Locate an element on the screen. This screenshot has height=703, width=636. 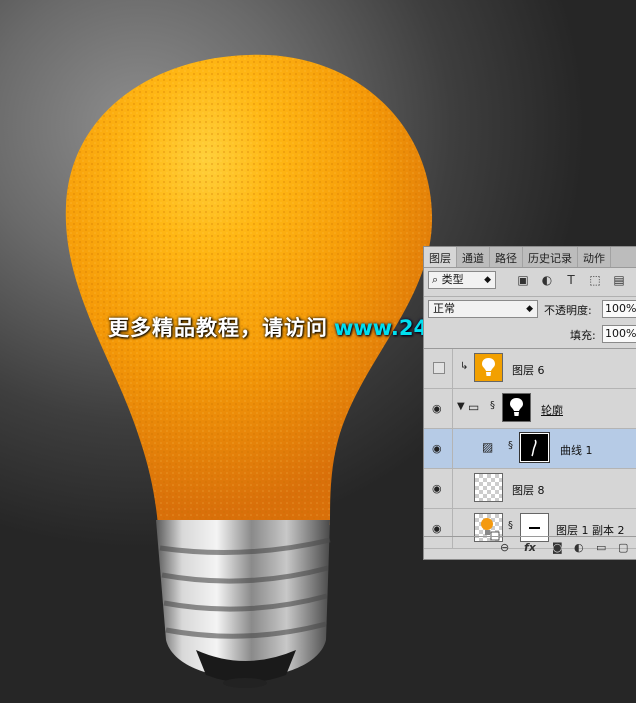
shape-filter-icon: ⬚ is located at coordinates (595, 280).